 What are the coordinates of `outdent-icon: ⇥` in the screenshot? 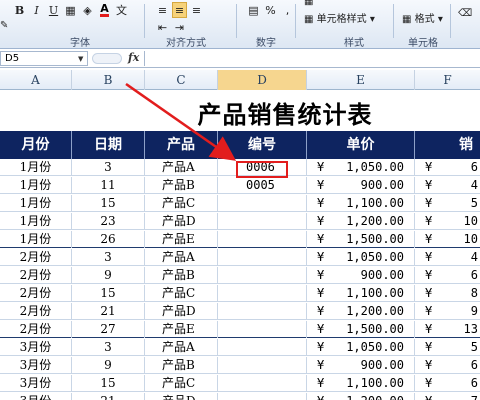 It's located at (179, 27).